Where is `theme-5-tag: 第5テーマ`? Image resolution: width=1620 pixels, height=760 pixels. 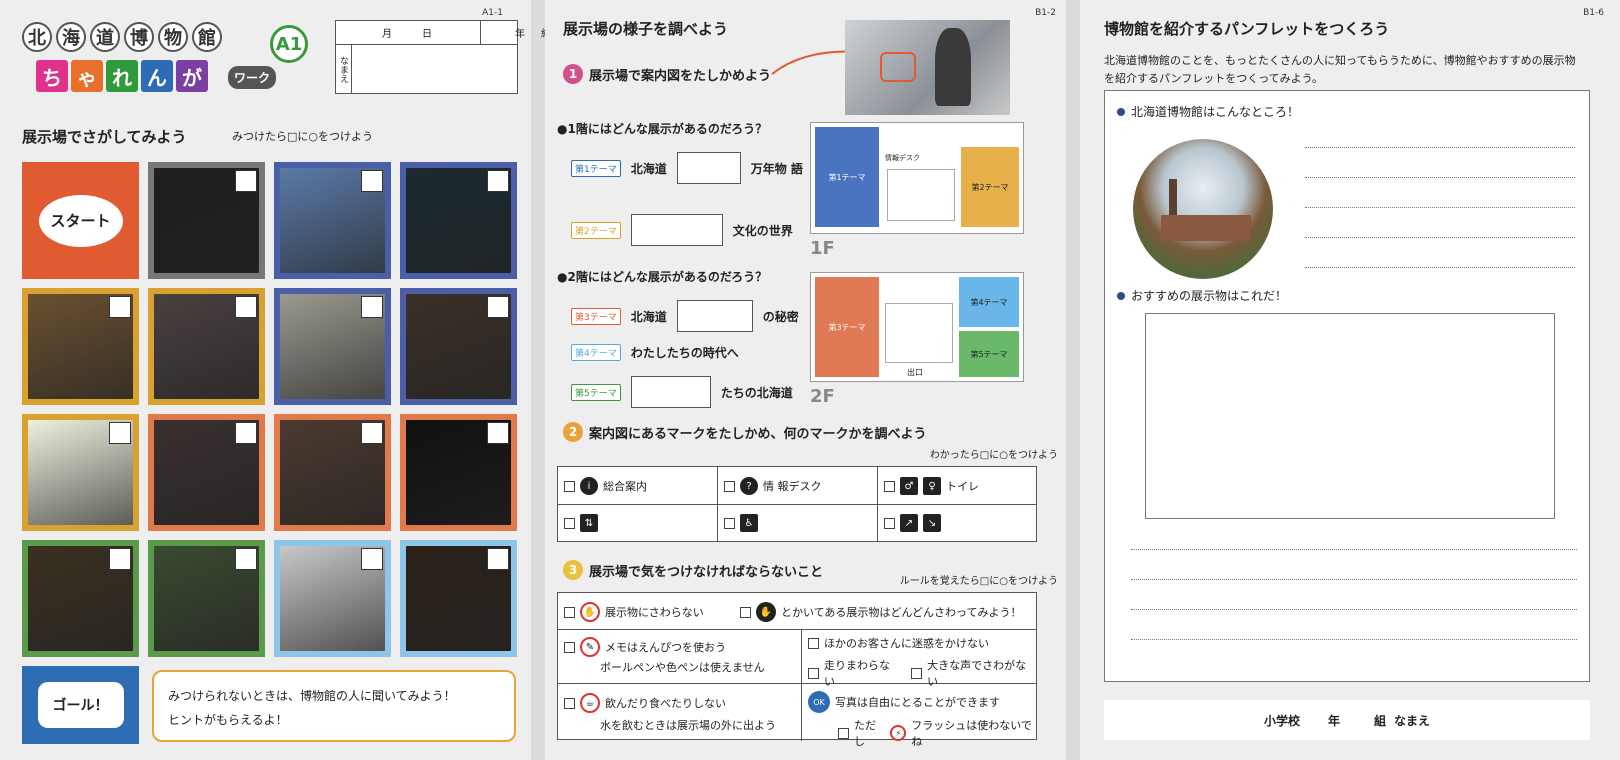 theme-5-tag: 第5テーマ is located at coordinates (596, 392).